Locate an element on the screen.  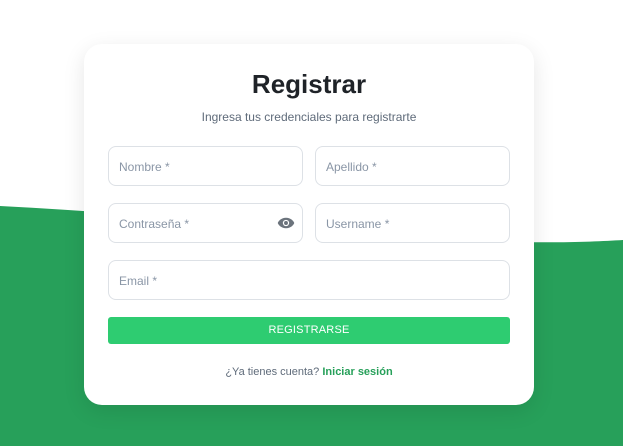
email-field: Email * is located at coordinates (309, 280).